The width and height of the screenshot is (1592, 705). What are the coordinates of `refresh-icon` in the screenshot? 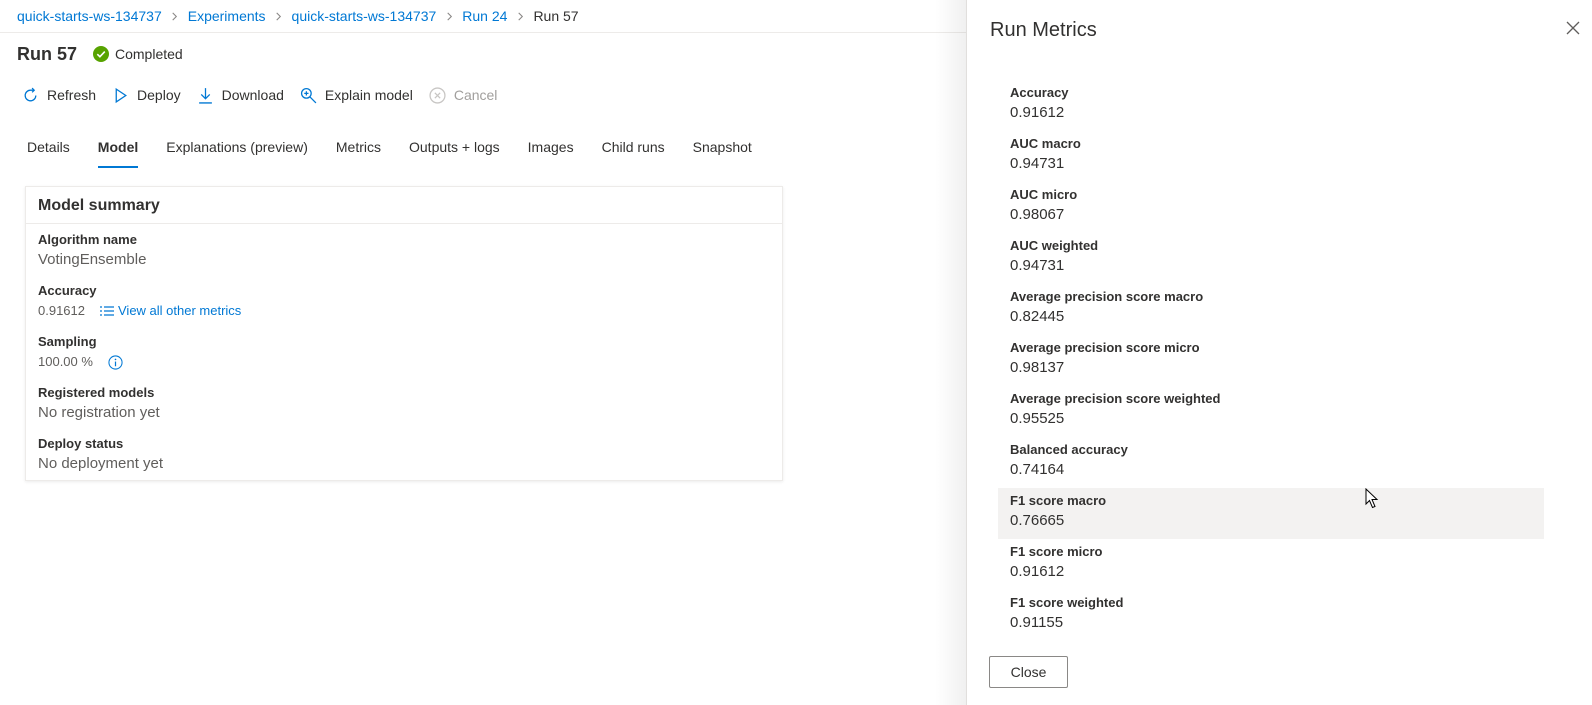 It's located at (30, 94).